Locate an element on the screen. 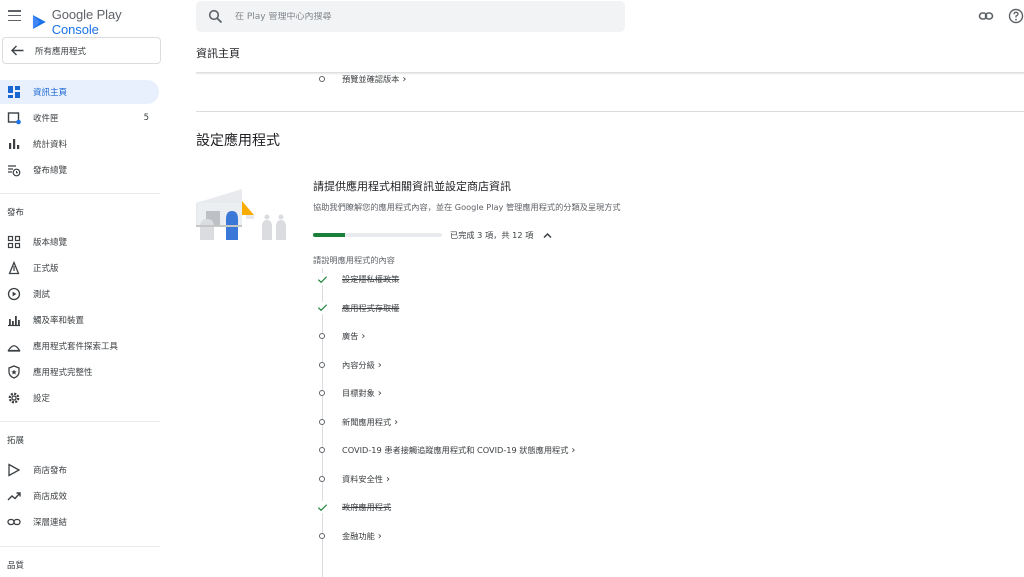 Image resolution: width=1024 pixels, height=577 pixels. search-input is located at coordinates (425, 16).